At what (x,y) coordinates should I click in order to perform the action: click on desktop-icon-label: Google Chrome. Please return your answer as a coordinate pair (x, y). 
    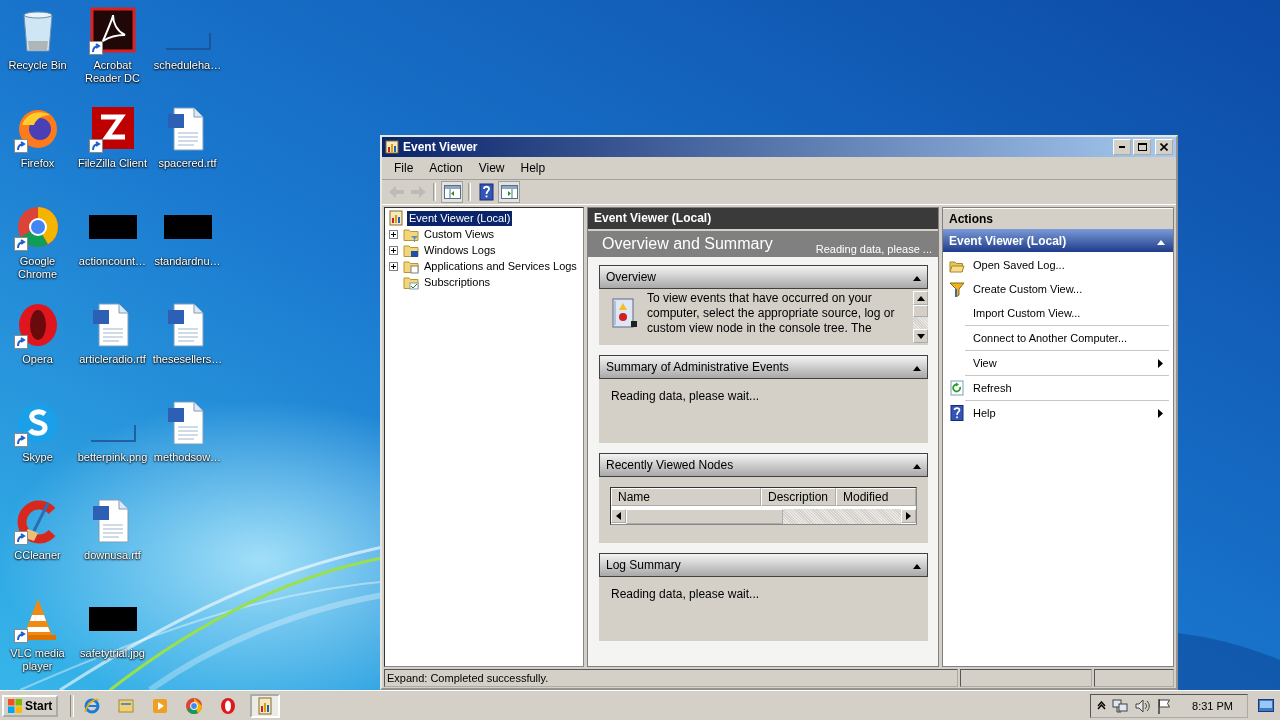
    Looking at the image, I should click on (37, 268).